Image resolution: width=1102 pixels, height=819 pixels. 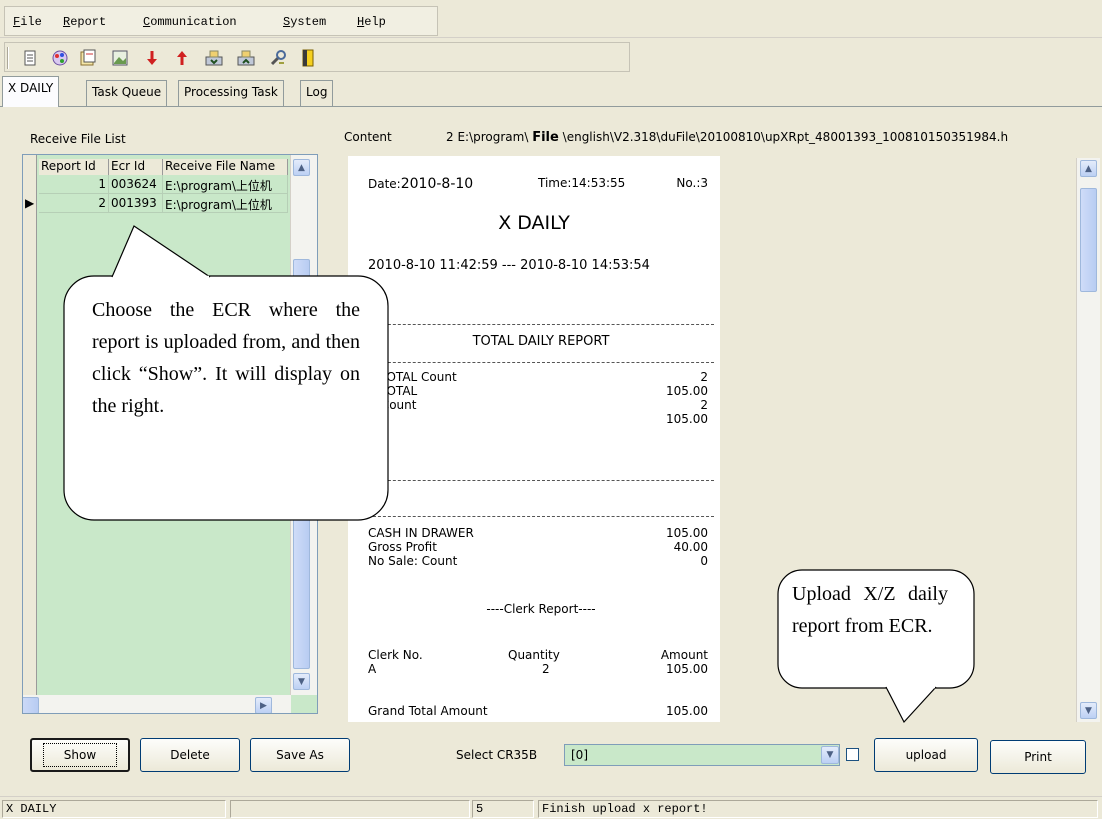 What do you see at coordinates (690, 547) in the screenshot?
I see `summary-value: 40.00` at bounding box center [690, 547].